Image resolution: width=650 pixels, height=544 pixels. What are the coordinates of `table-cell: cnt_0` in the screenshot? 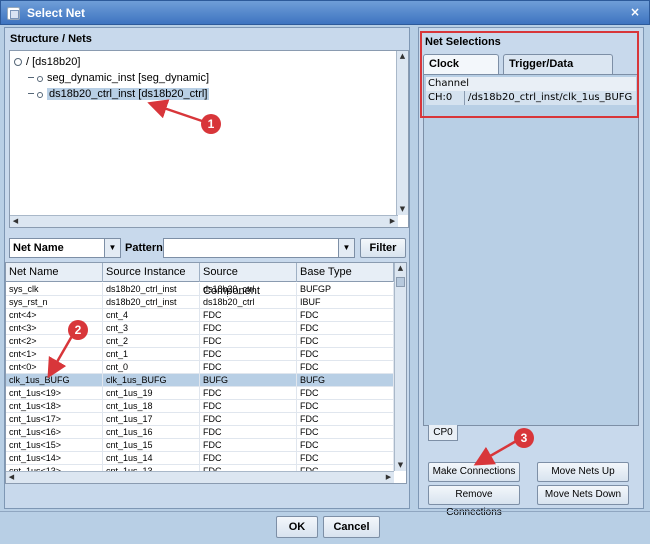 It's located at (151, 367).